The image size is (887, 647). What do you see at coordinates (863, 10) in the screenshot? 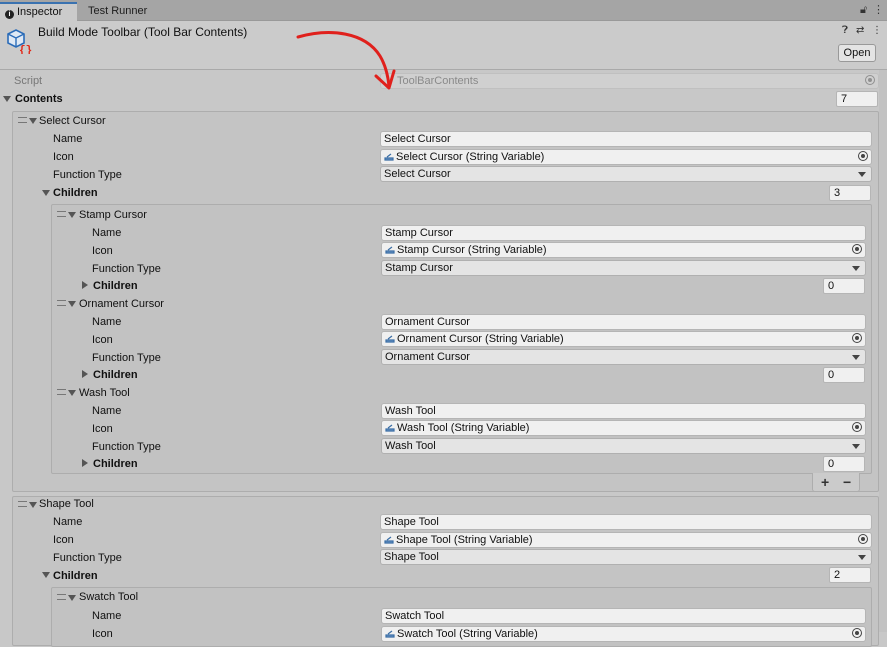
I see `lock-icon: 🔓︎` at bounding box center [863, 10].